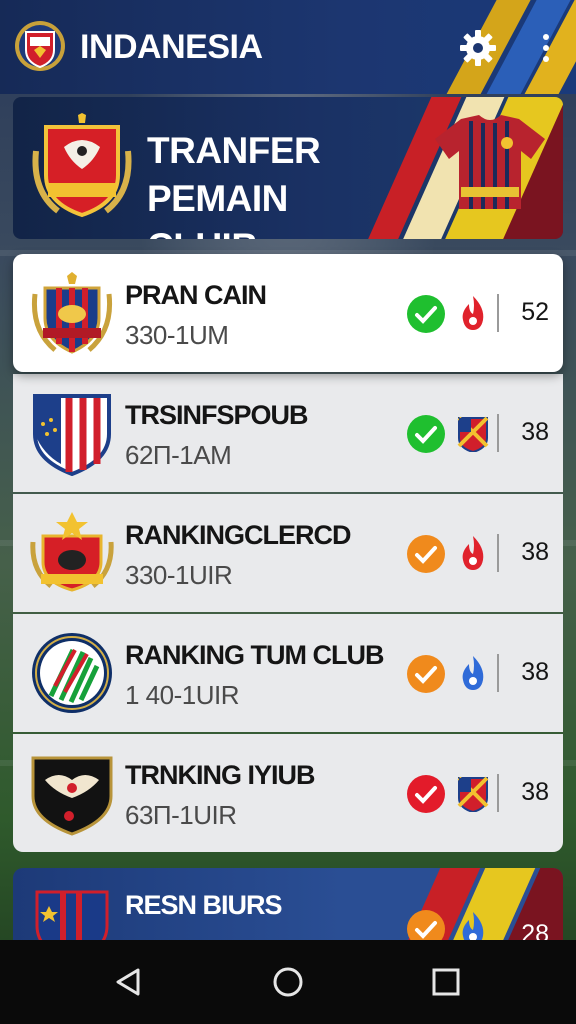 The height and width of the screenshot is (1024, 576). What do you see at coordinates (234, 184) in the screenshot?
I see `banner-title: TRANFER PEMAIN CLUIB` at bounding box center [234, 184].